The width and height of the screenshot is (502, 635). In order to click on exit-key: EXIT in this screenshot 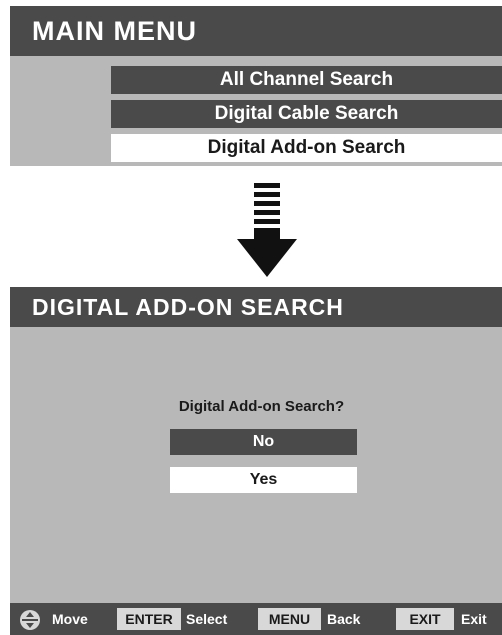, I will do `click(425, 619)`.